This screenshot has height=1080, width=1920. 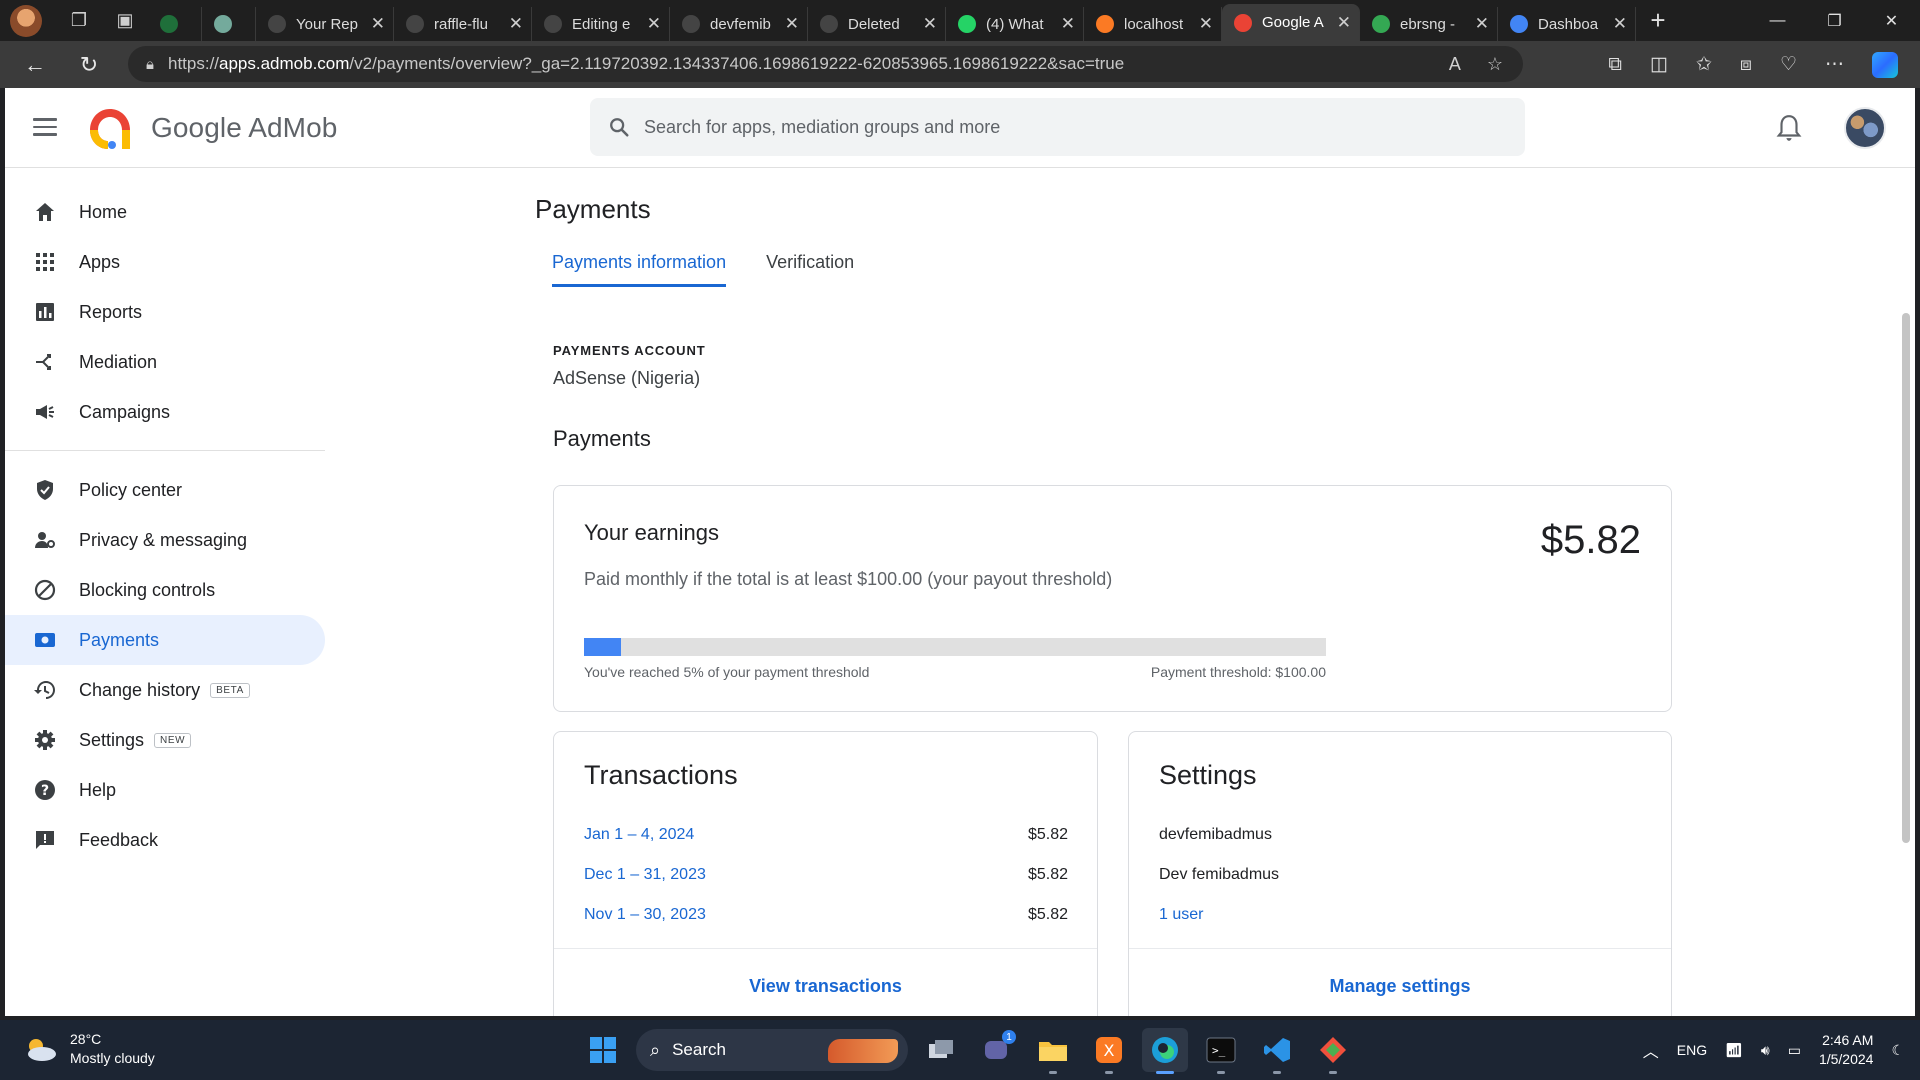 What do you see at coordinates (639, 269) in the screenshot?
I see `tab-payments-information: Payments information` at bounding box center [639, 269].